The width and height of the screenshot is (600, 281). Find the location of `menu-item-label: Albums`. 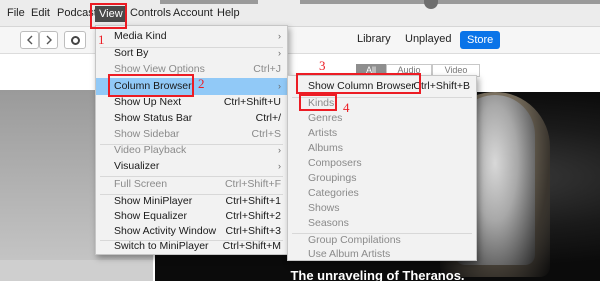

menu-item-label: Albums is located at coordinates (326, 148).